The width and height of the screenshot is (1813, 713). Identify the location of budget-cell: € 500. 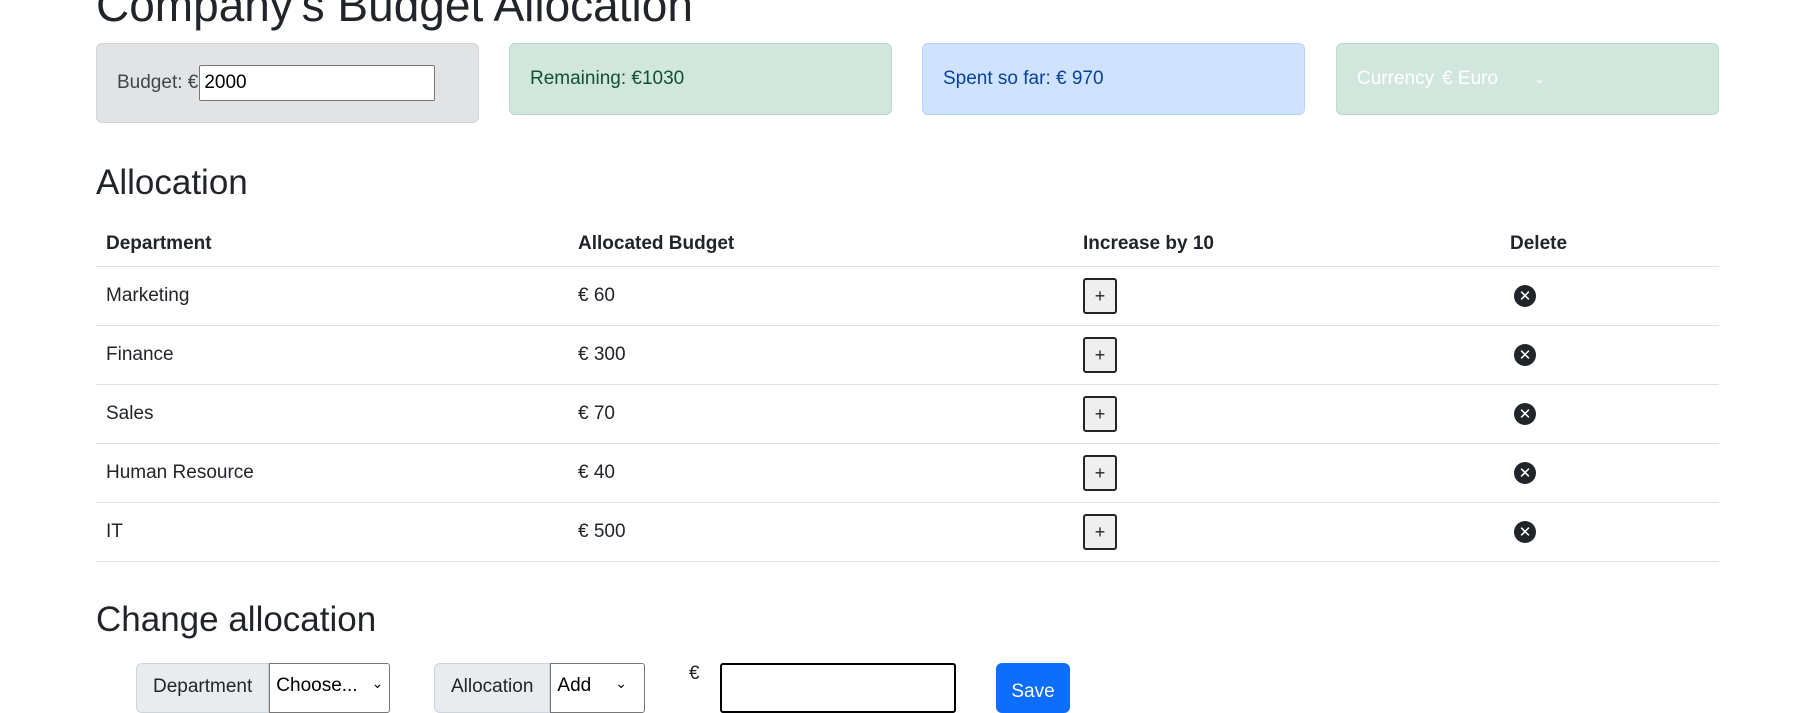
(820, 532).